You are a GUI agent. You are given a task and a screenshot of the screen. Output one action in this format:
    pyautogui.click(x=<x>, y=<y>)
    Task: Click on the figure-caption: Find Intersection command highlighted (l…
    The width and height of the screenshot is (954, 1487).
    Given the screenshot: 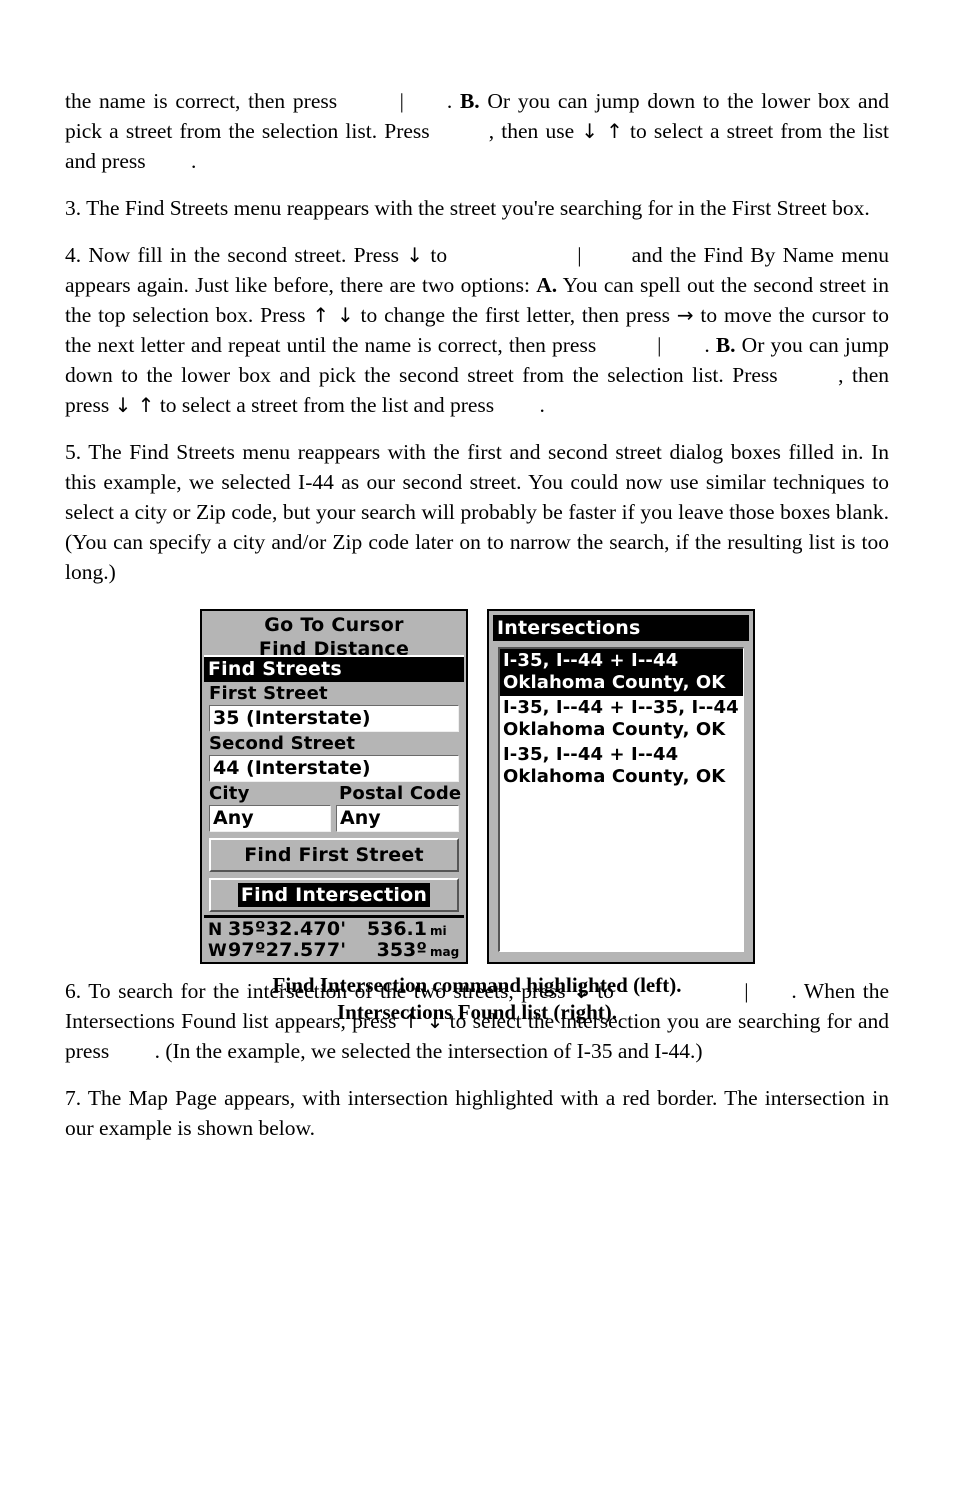 What is the action you would take?
    pyautogui.click(x=477, y=999)
    